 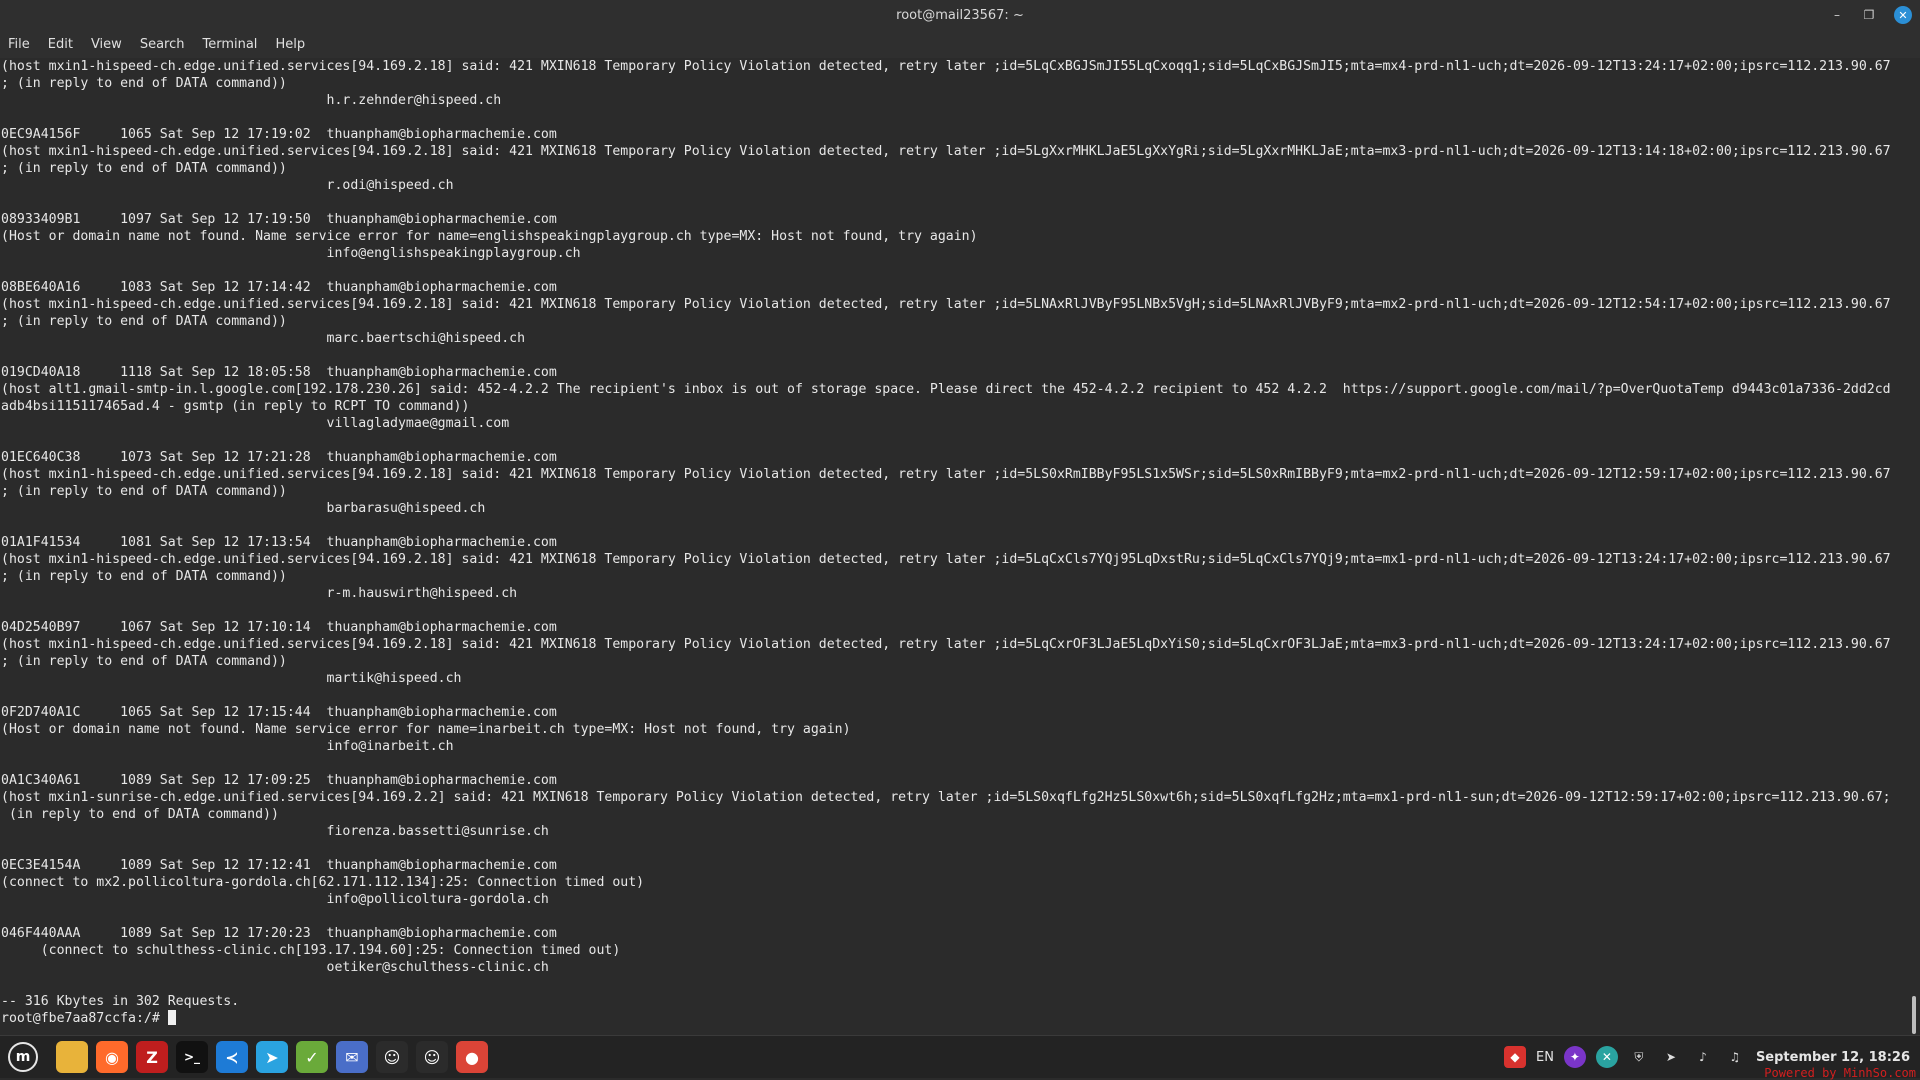 I want to click on window-title: root@mail23567: ~, so click(x=960, y=15).